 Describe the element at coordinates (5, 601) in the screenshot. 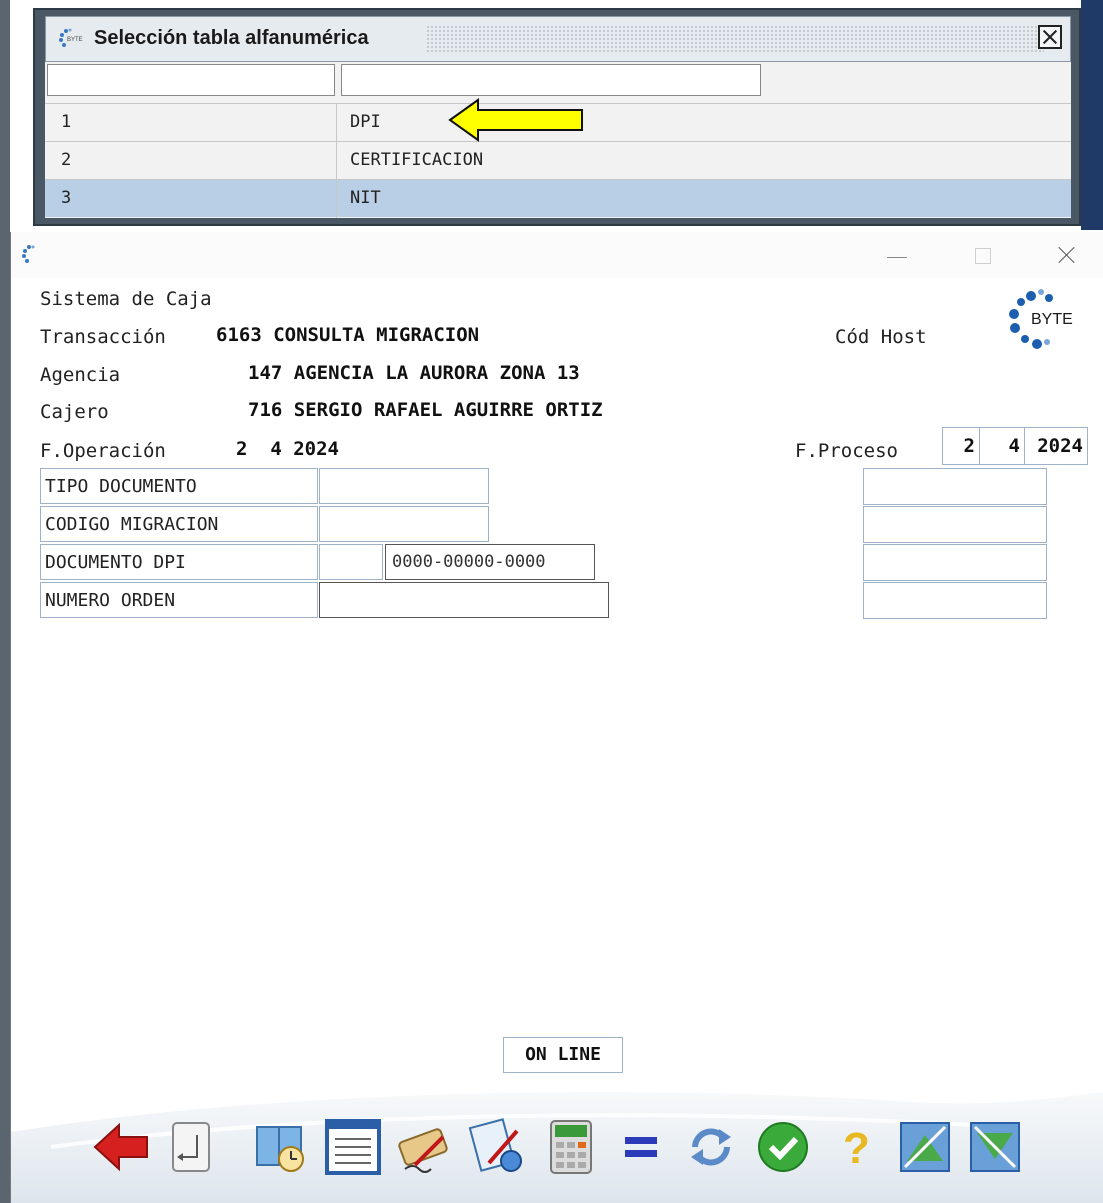

I see `background-strip-left` at that location.